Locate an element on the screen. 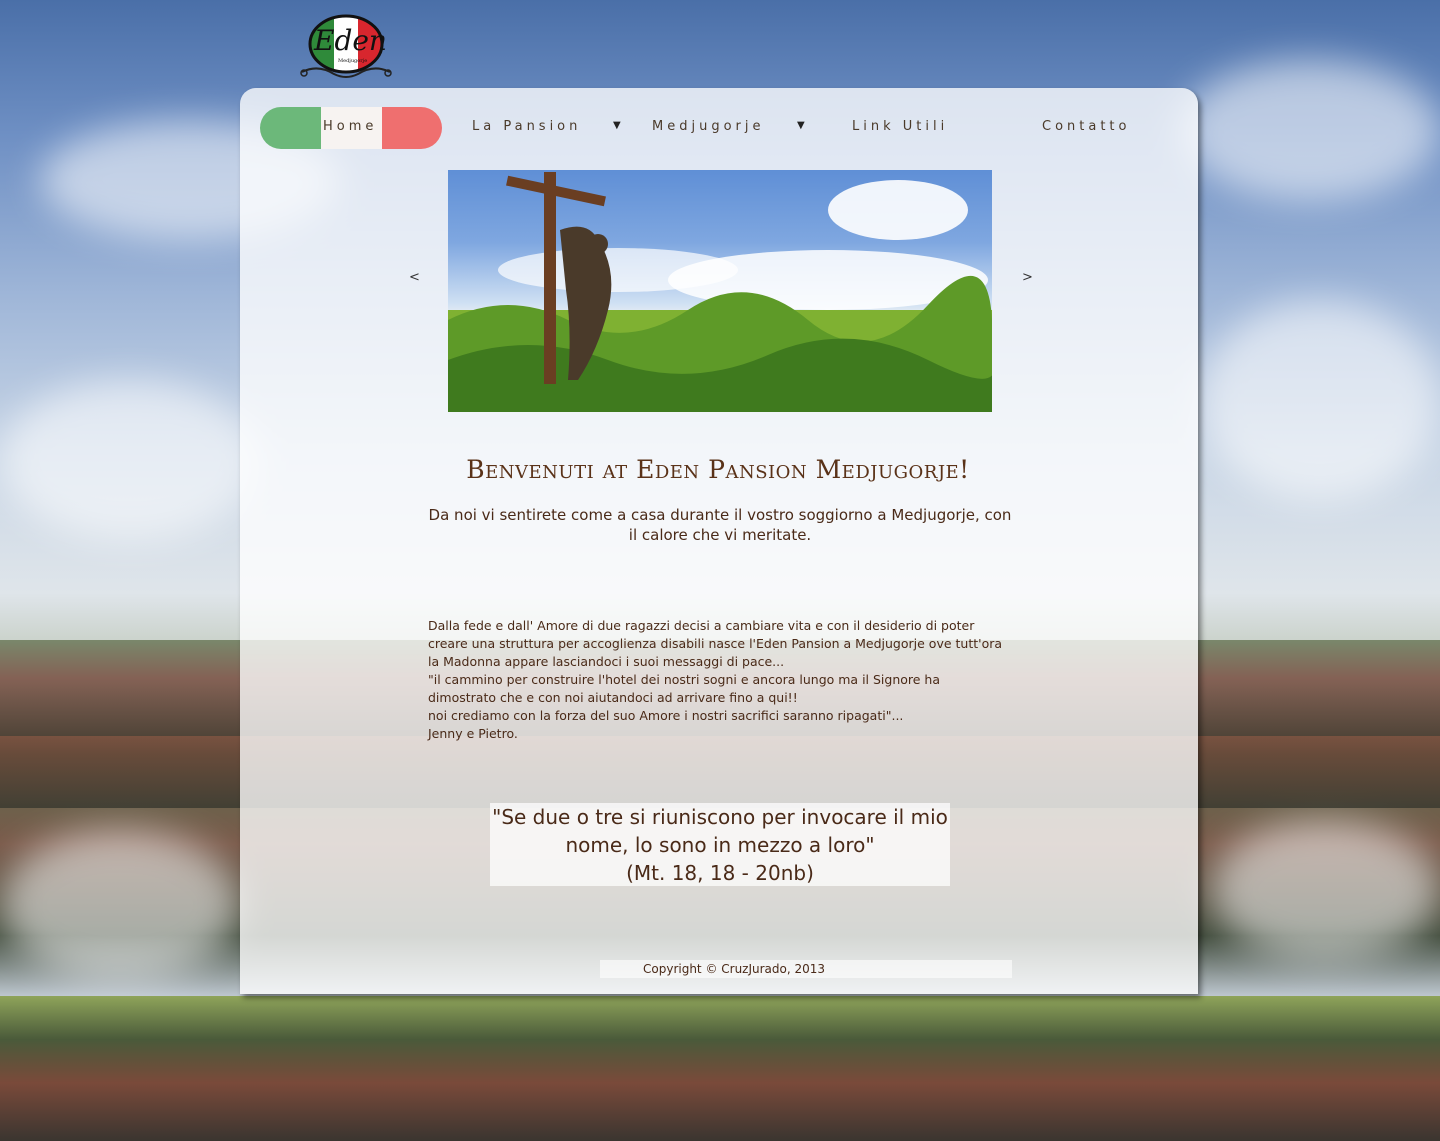  slider-next-button: > is located at coordinates (1027, 277).